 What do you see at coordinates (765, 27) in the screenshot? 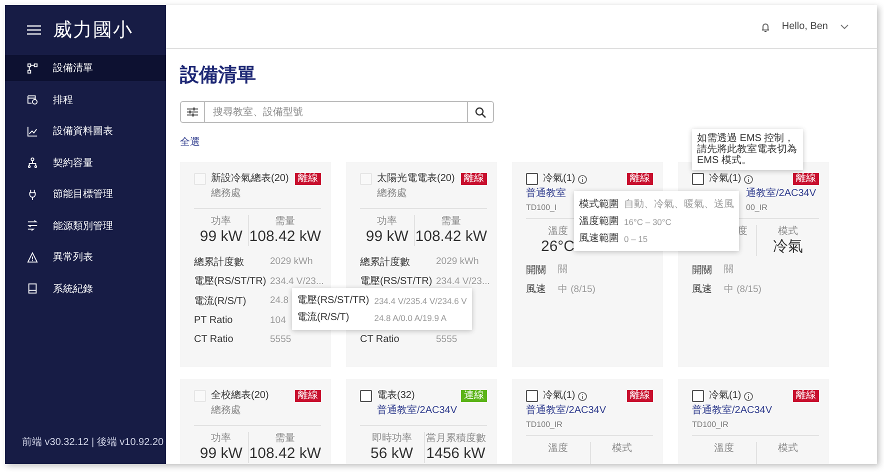
I see `bell-icon` at bounding box center [765, 27].